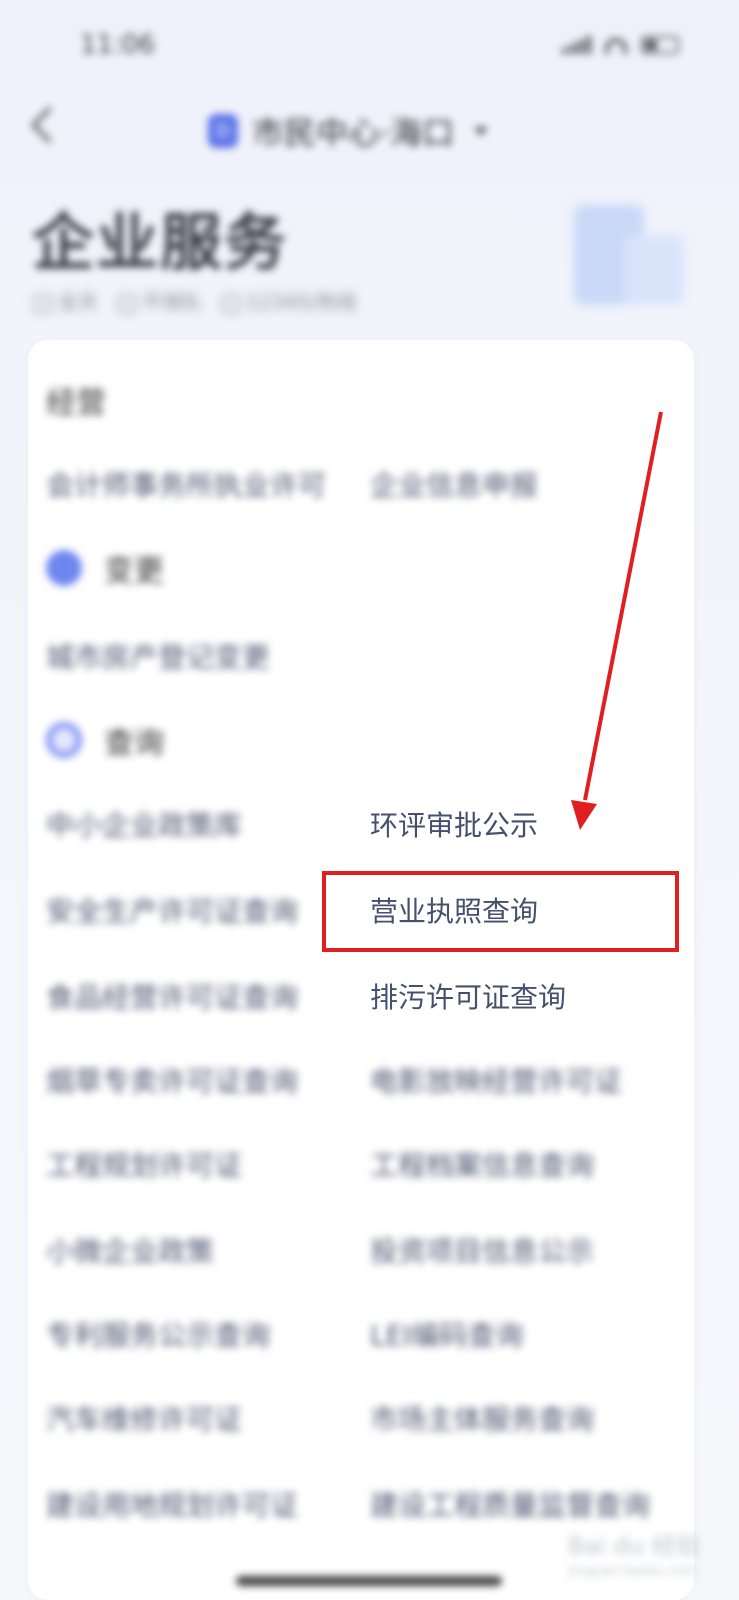  I want to click on watermark-url: jingyan.baidu.com, so click(633, 1571).